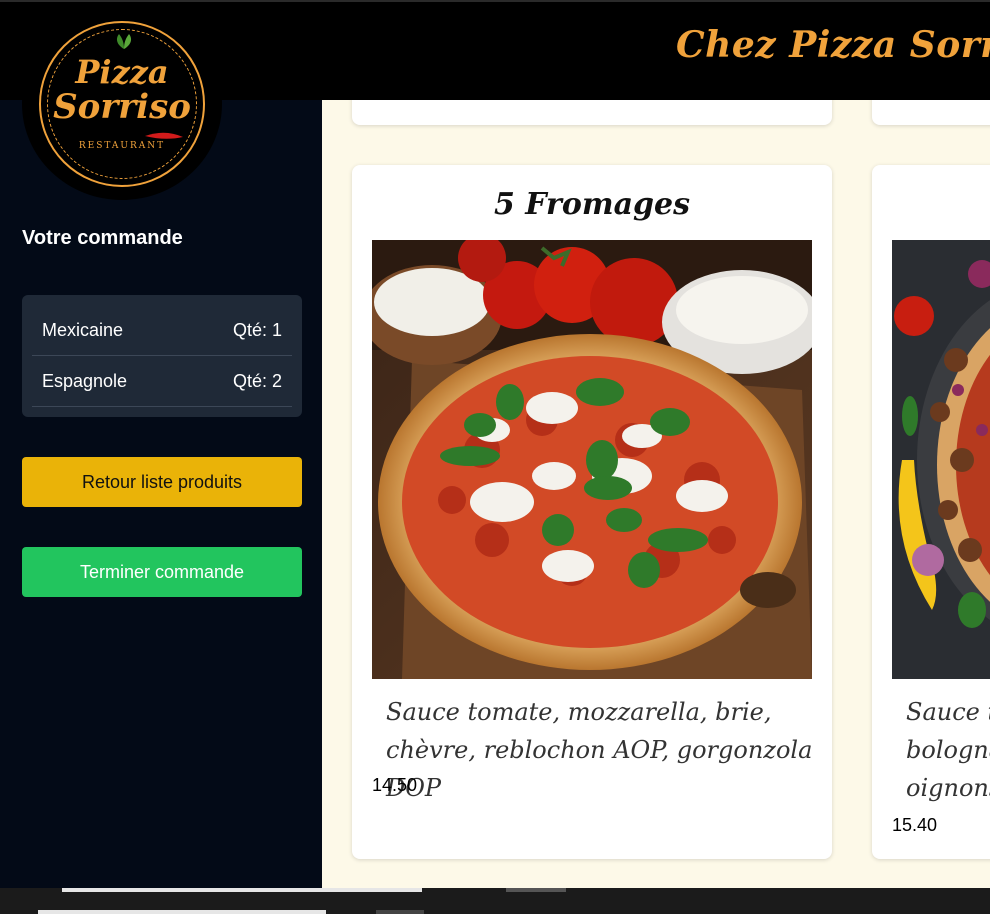 The image size is (990, 914). Describe the element at coordinates (162, 482) in the screenshot. I see `back-to-products-button: Retour liste produits` at that location.